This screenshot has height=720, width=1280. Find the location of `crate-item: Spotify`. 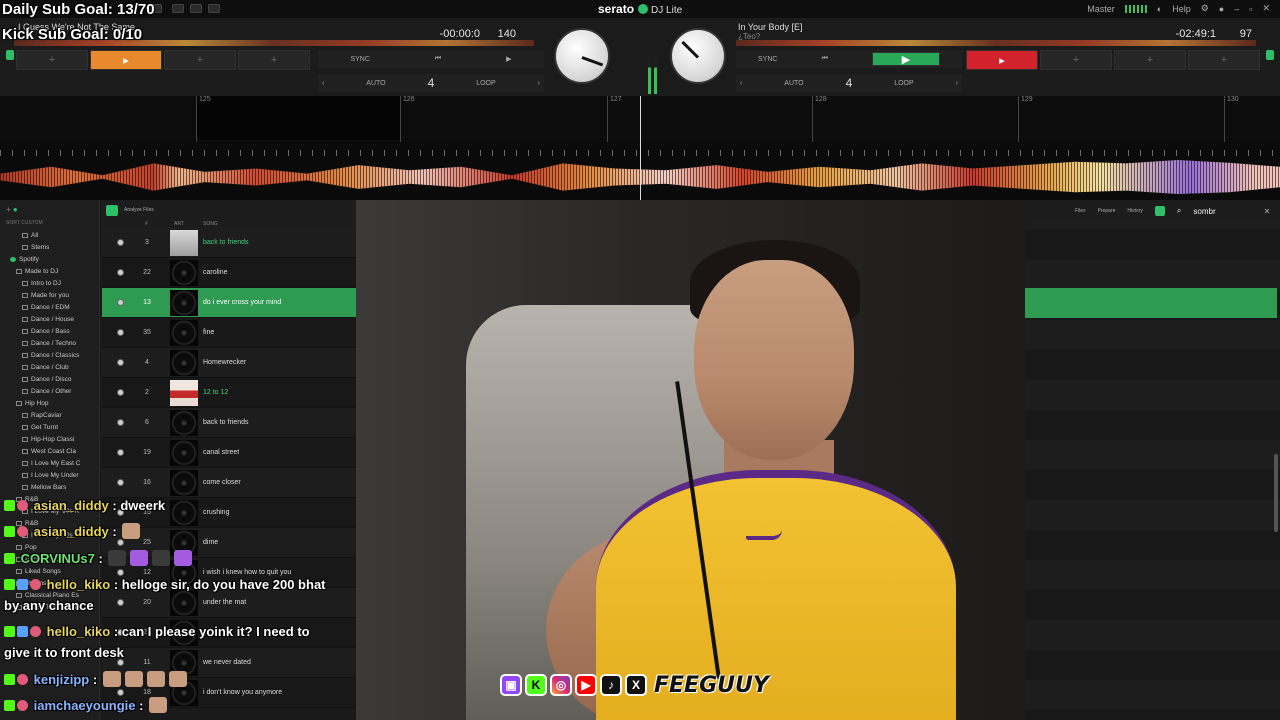

crate-item: Spotify is located at coordinates (49, 260).